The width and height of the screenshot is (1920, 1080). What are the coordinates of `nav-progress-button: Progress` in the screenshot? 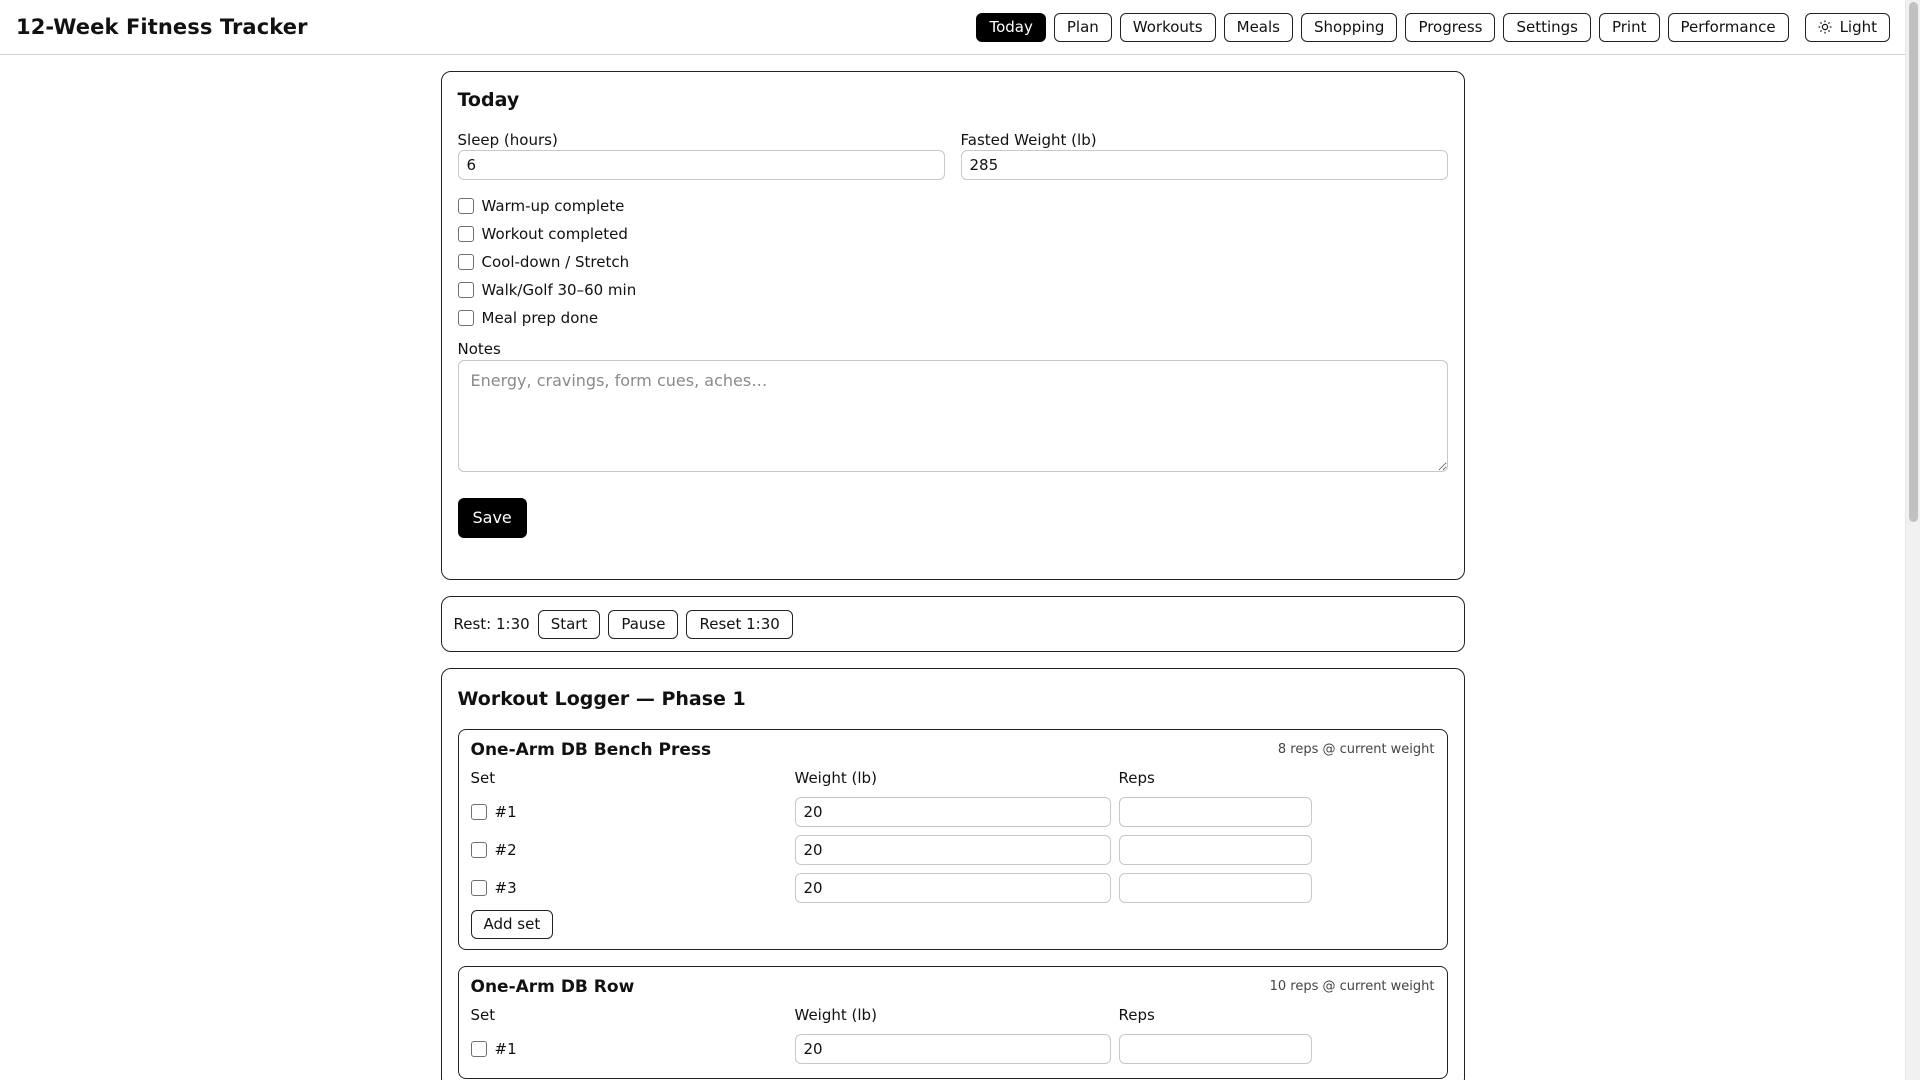 It's located at (1450, 27).